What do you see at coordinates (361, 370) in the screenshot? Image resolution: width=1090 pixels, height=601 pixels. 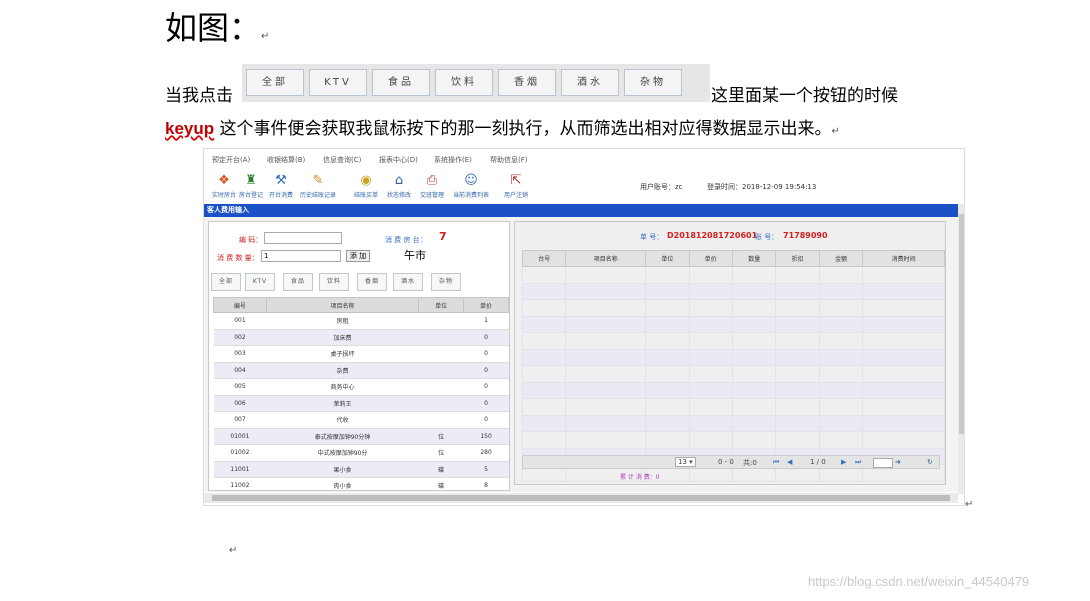 I see `table-row: 004 杂费 0` at bounding box center [361, 370].